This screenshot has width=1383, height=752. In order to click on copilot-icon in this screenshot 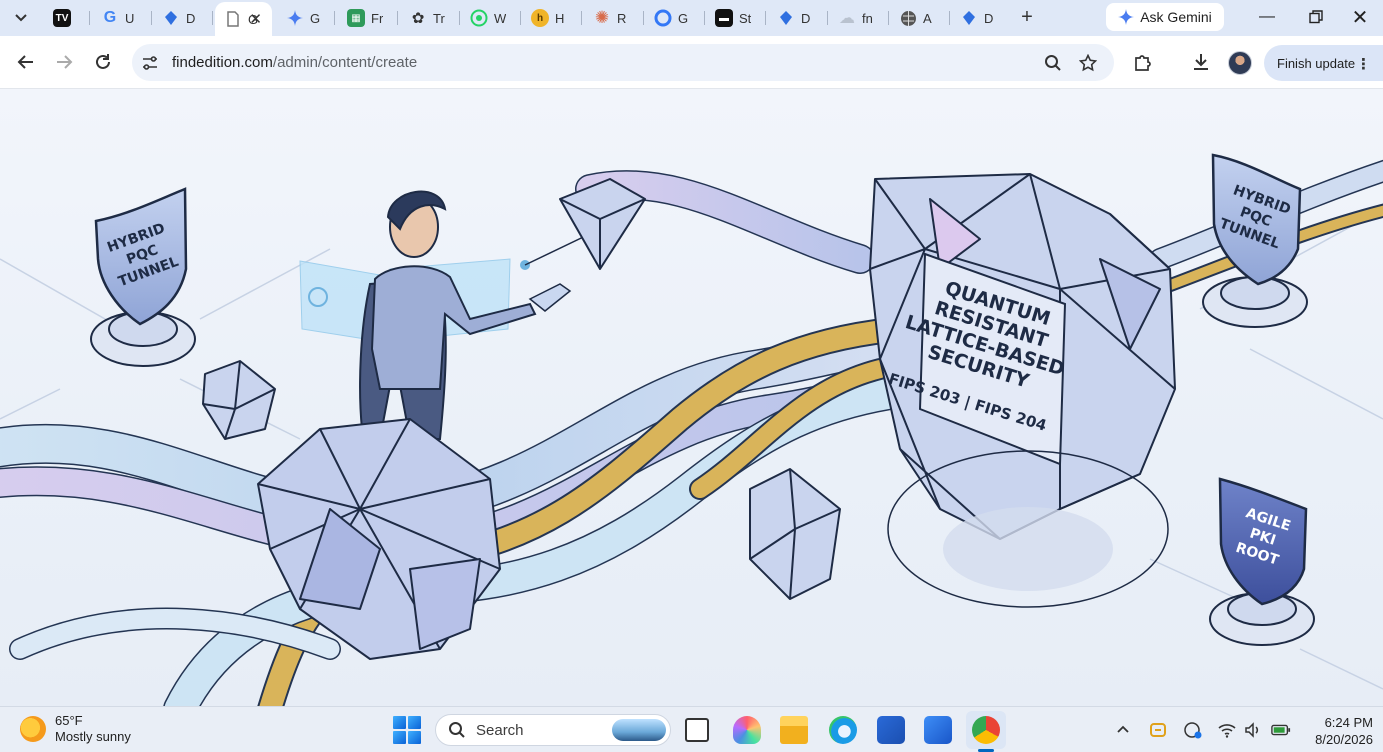, I will do `click(747, 730)`.